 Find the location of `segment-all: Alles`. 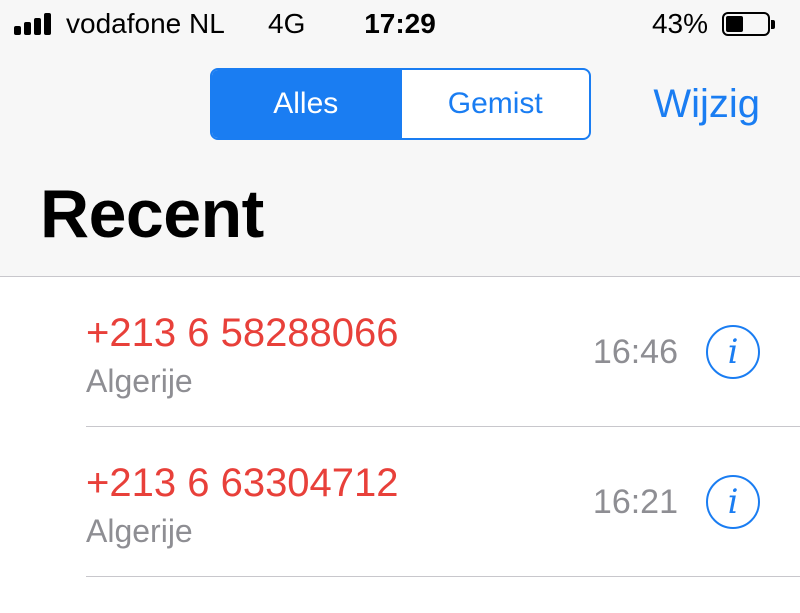

segment-all: Alles is located at coordinates (306, 104).